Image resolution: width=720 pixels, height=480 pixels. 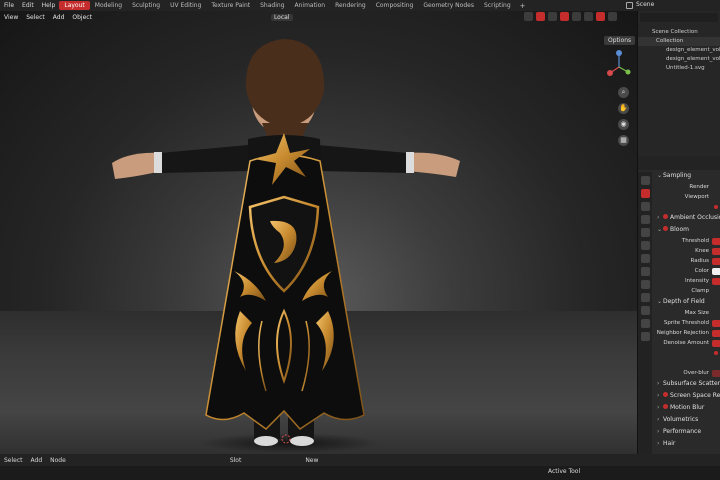 What do you see at coordinates (645, 193) in the screenshot?
I see `render-tab-icon` at bounding box center [645, 193].